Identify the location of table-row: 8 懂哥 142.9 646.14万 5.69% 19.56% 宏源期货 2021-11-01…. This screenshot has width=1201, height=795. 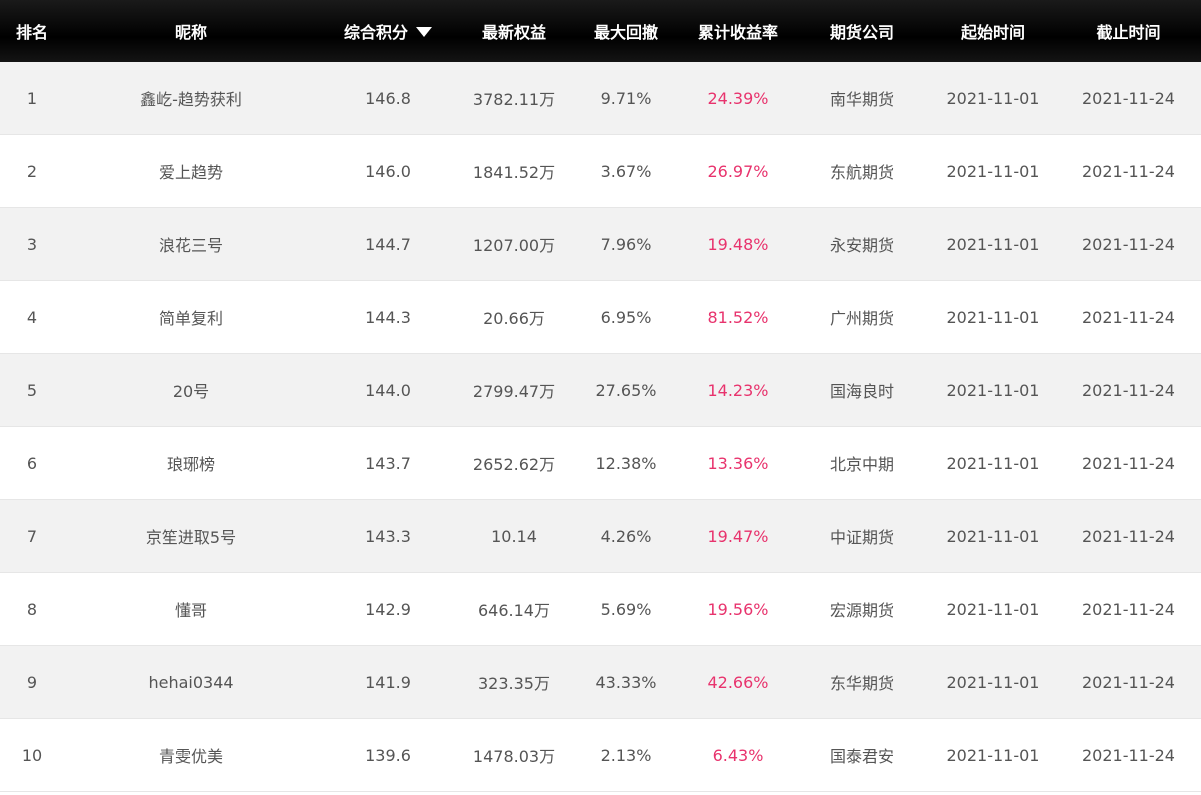
(600, 609).